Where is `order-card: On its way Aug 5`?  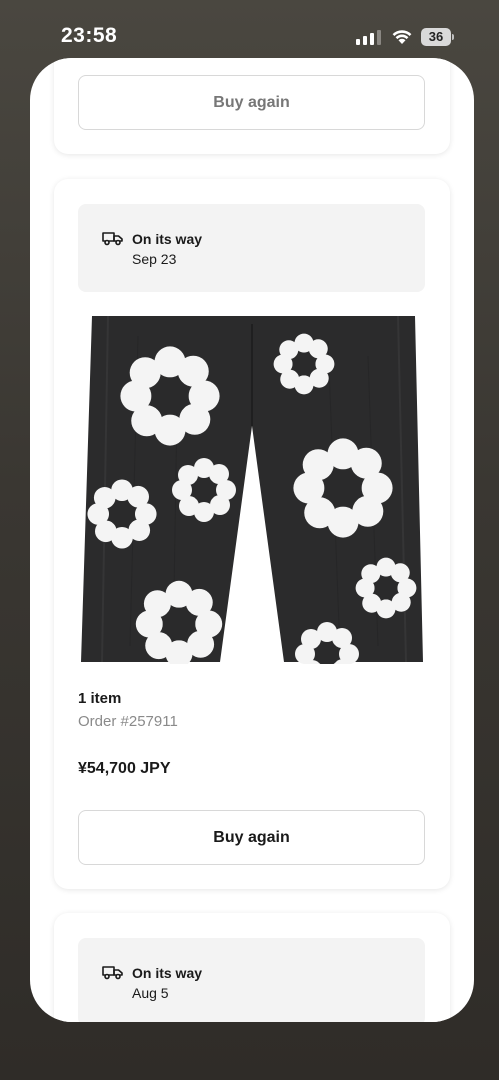
order-card: On its way Aug 5 is located at coordinates (252, 967).